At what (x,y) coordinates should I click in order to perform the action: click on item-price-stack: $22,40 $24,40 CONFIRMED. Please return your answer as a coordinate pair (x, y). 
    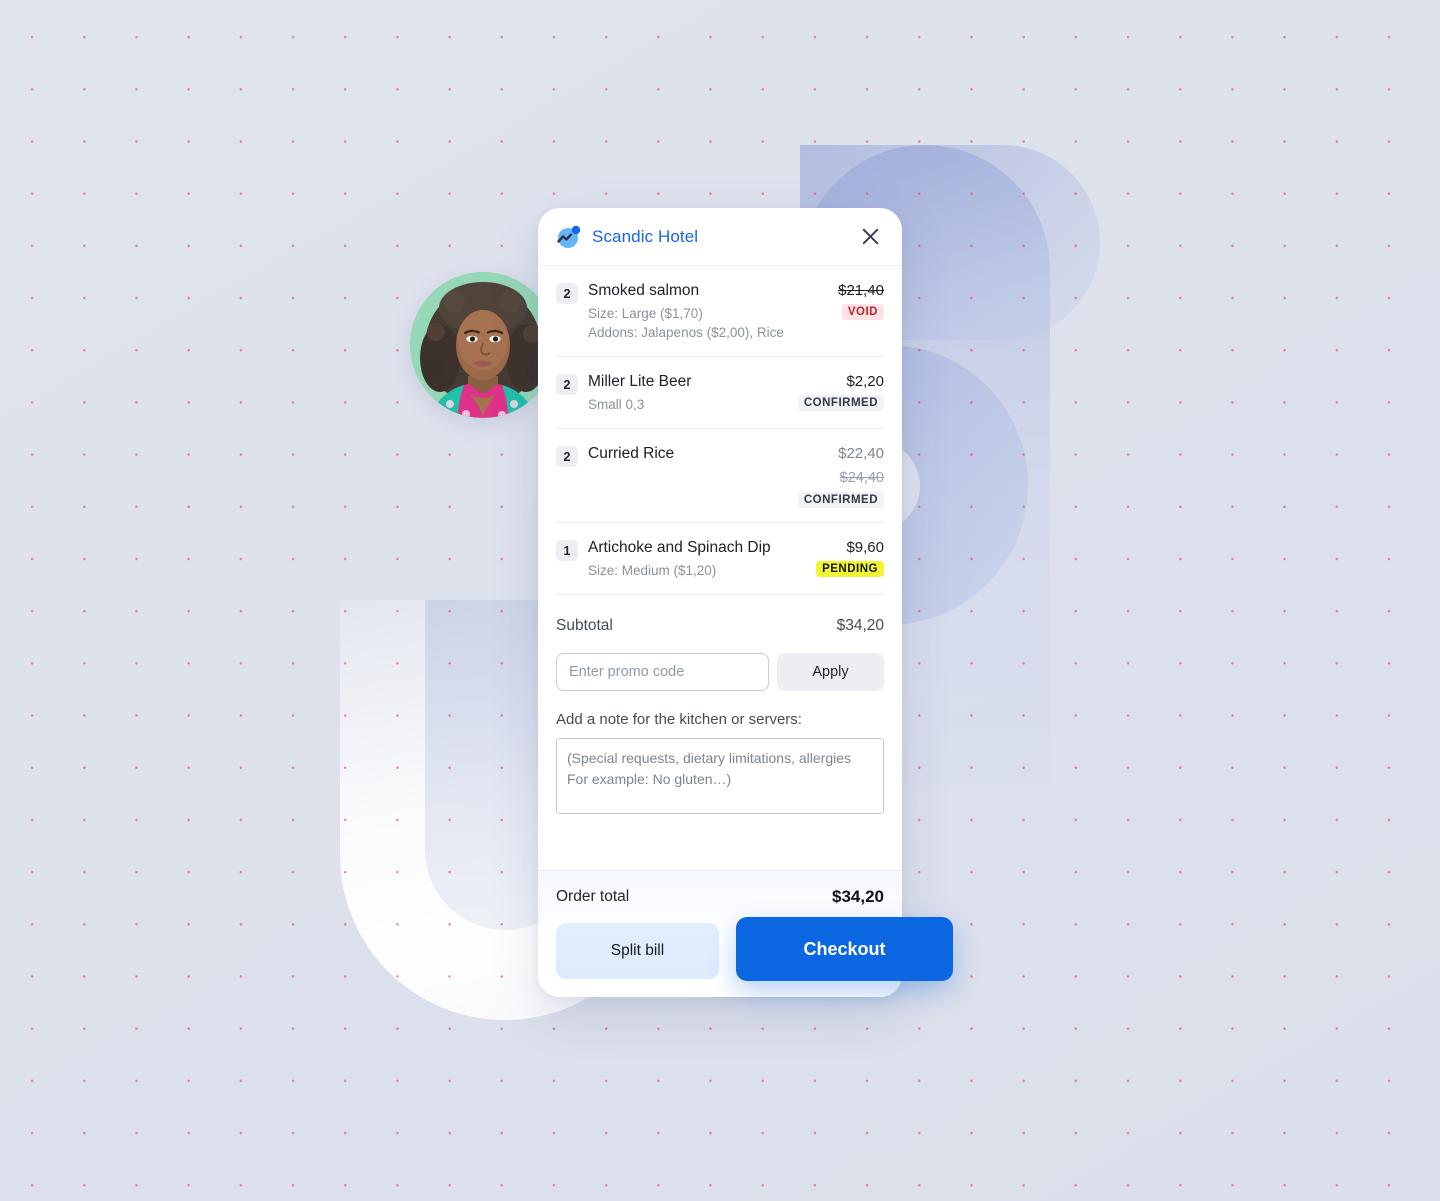
    Looking at the image, I should click on (840, 476).